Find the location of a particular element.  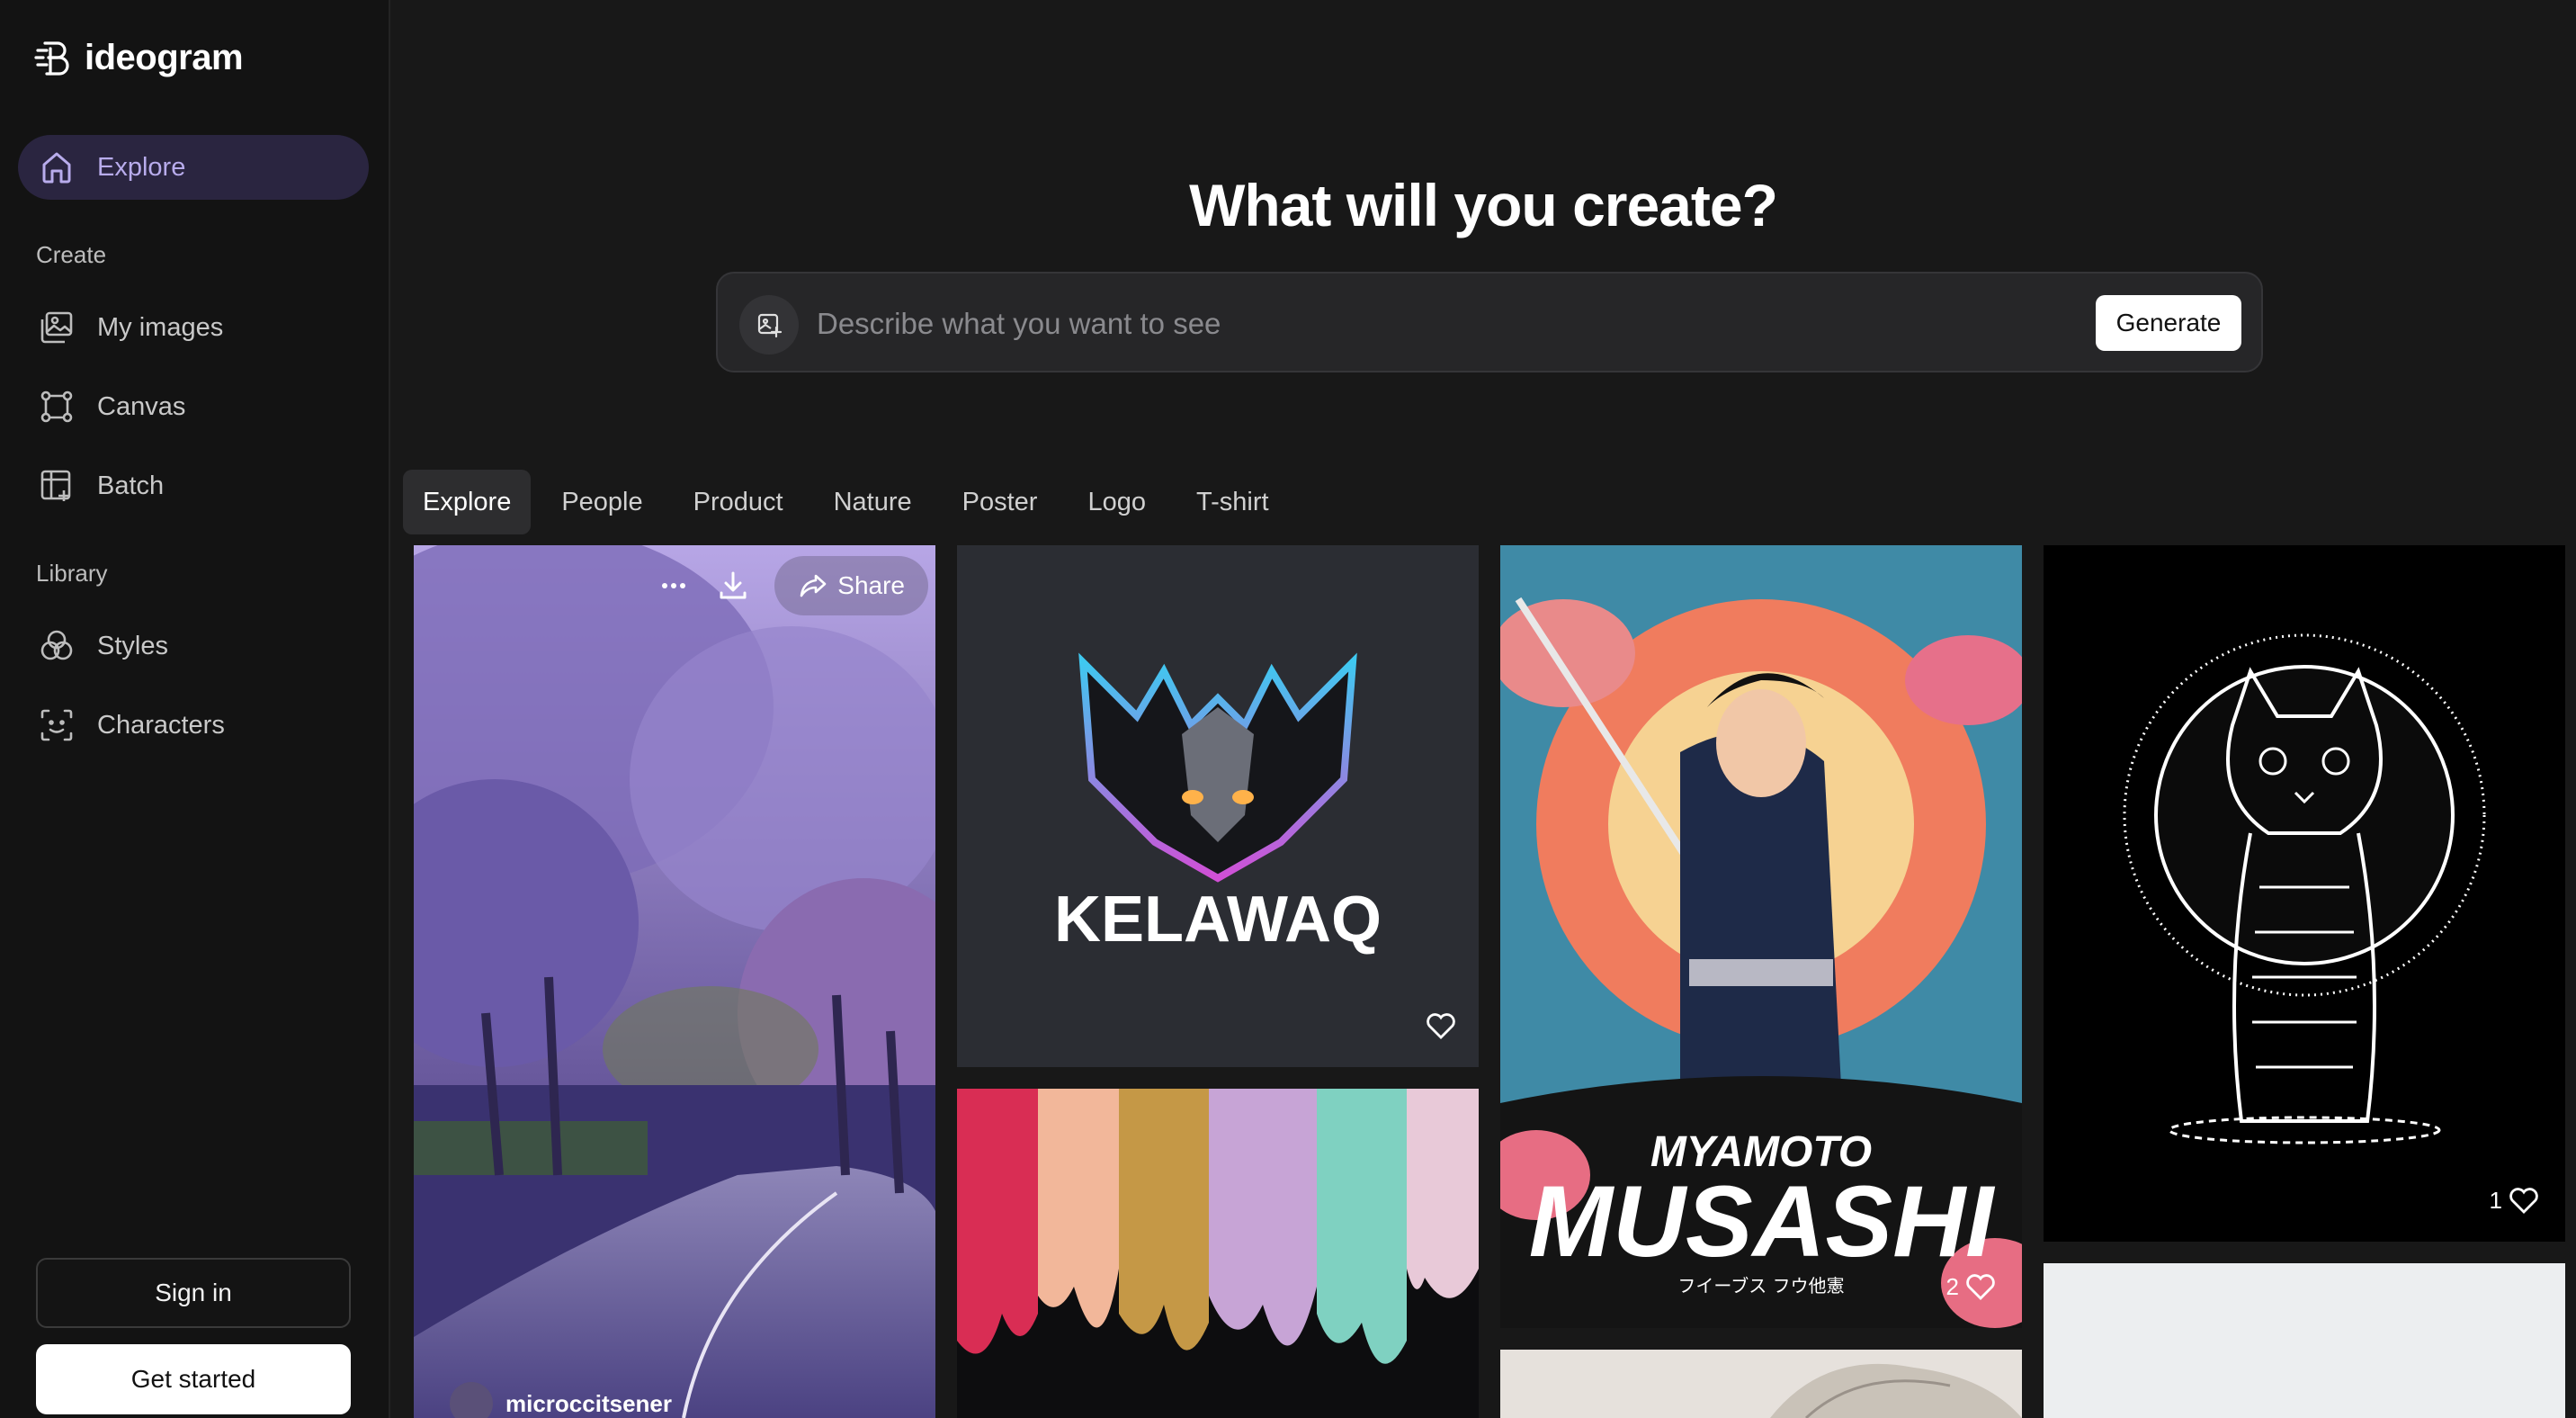

sidebar-item-label: Styles is located at coordinates (132, 645).